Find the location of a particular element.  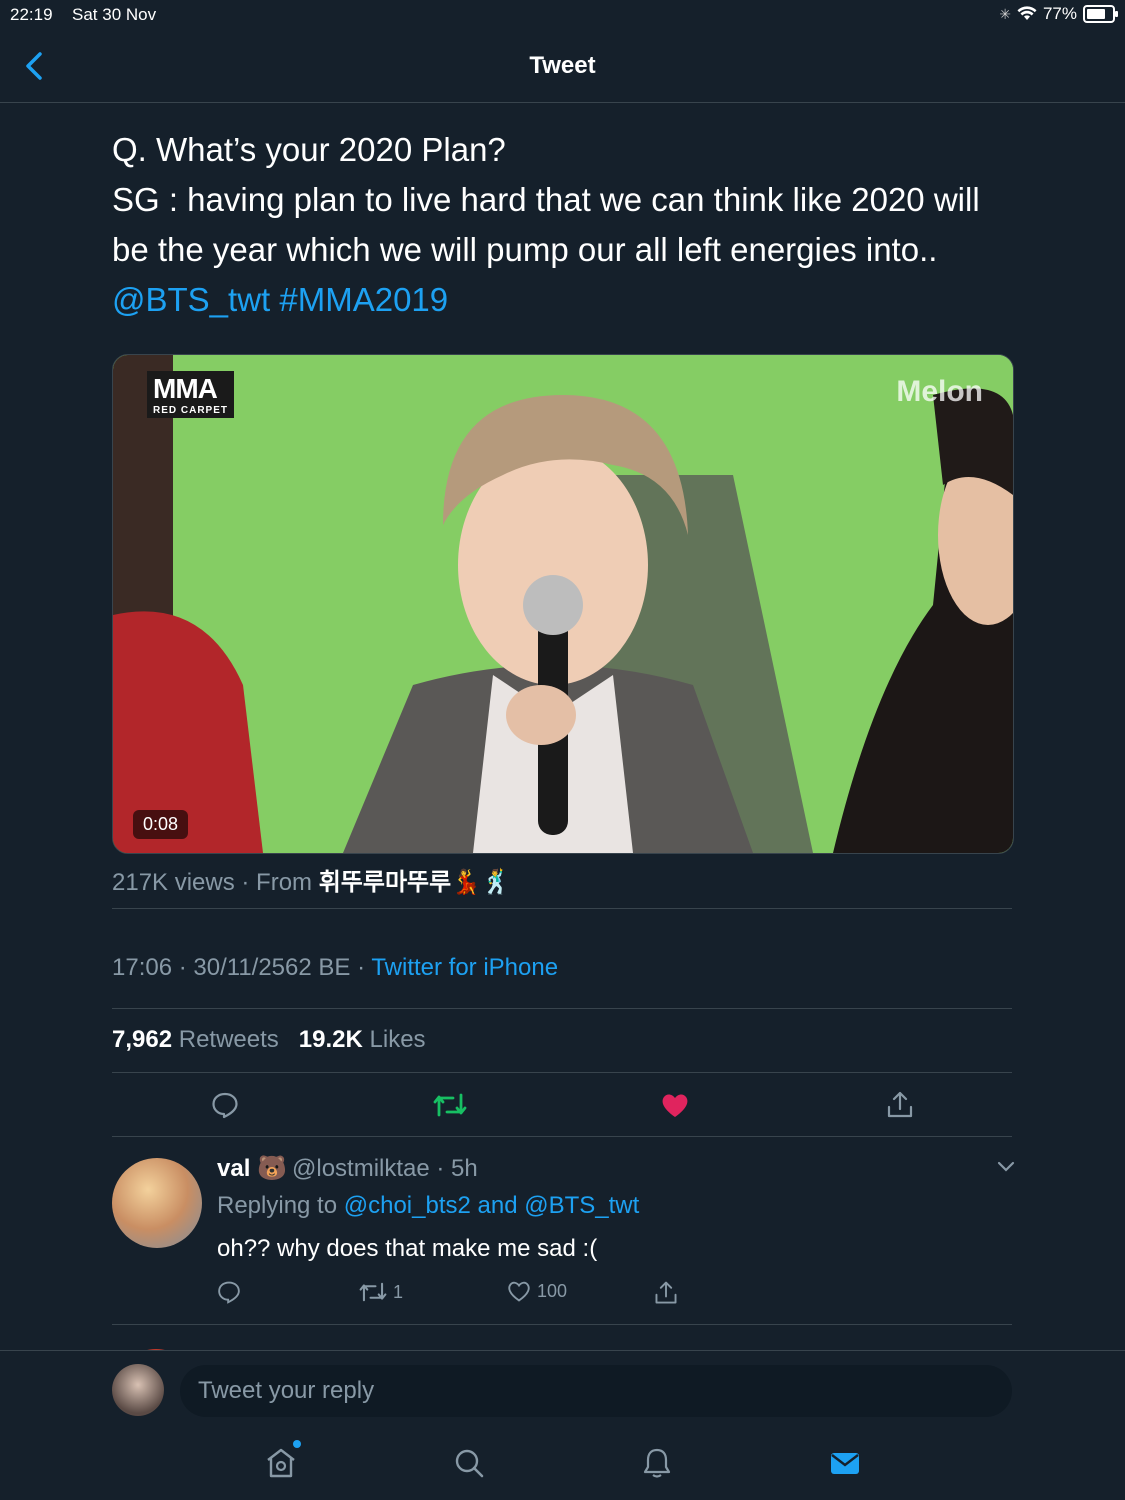

hashtag-link: #MMA2019 is located at coordinates (363, 299).